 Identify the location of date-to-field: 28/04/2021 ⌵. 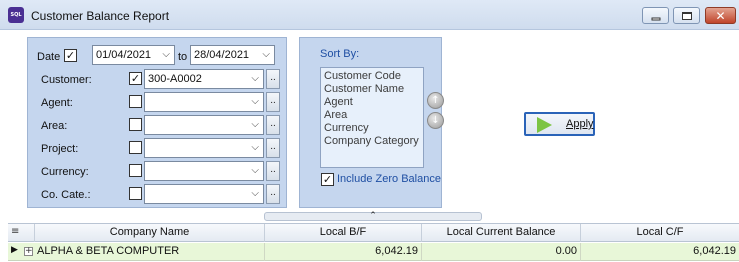
(232, 55).